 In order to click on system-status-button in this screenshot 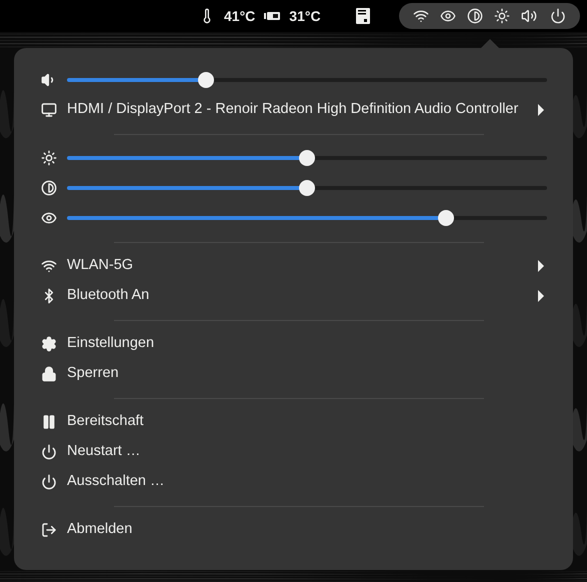, I will do `click(489, 16)`.